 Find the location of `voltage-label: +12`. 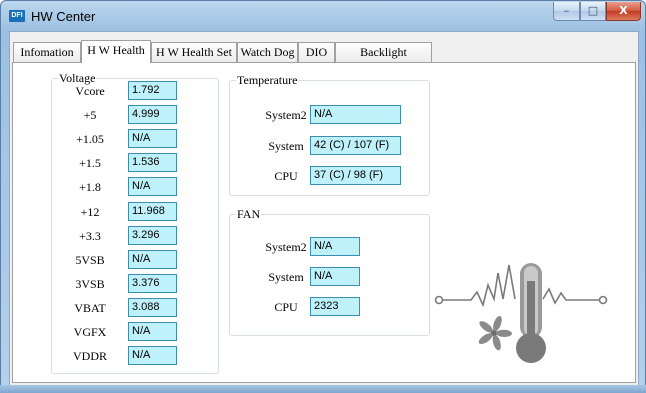

voltage-label: +12 is located at coordinates (90, 211).